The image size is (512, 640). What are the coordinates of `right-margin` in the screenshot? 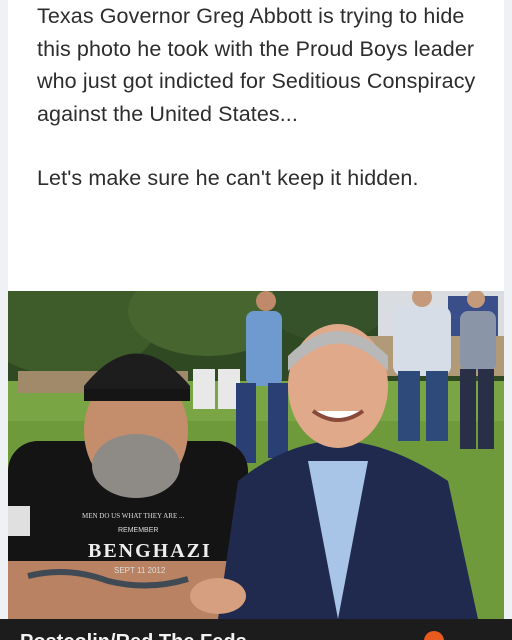 It's located at (508, 320).